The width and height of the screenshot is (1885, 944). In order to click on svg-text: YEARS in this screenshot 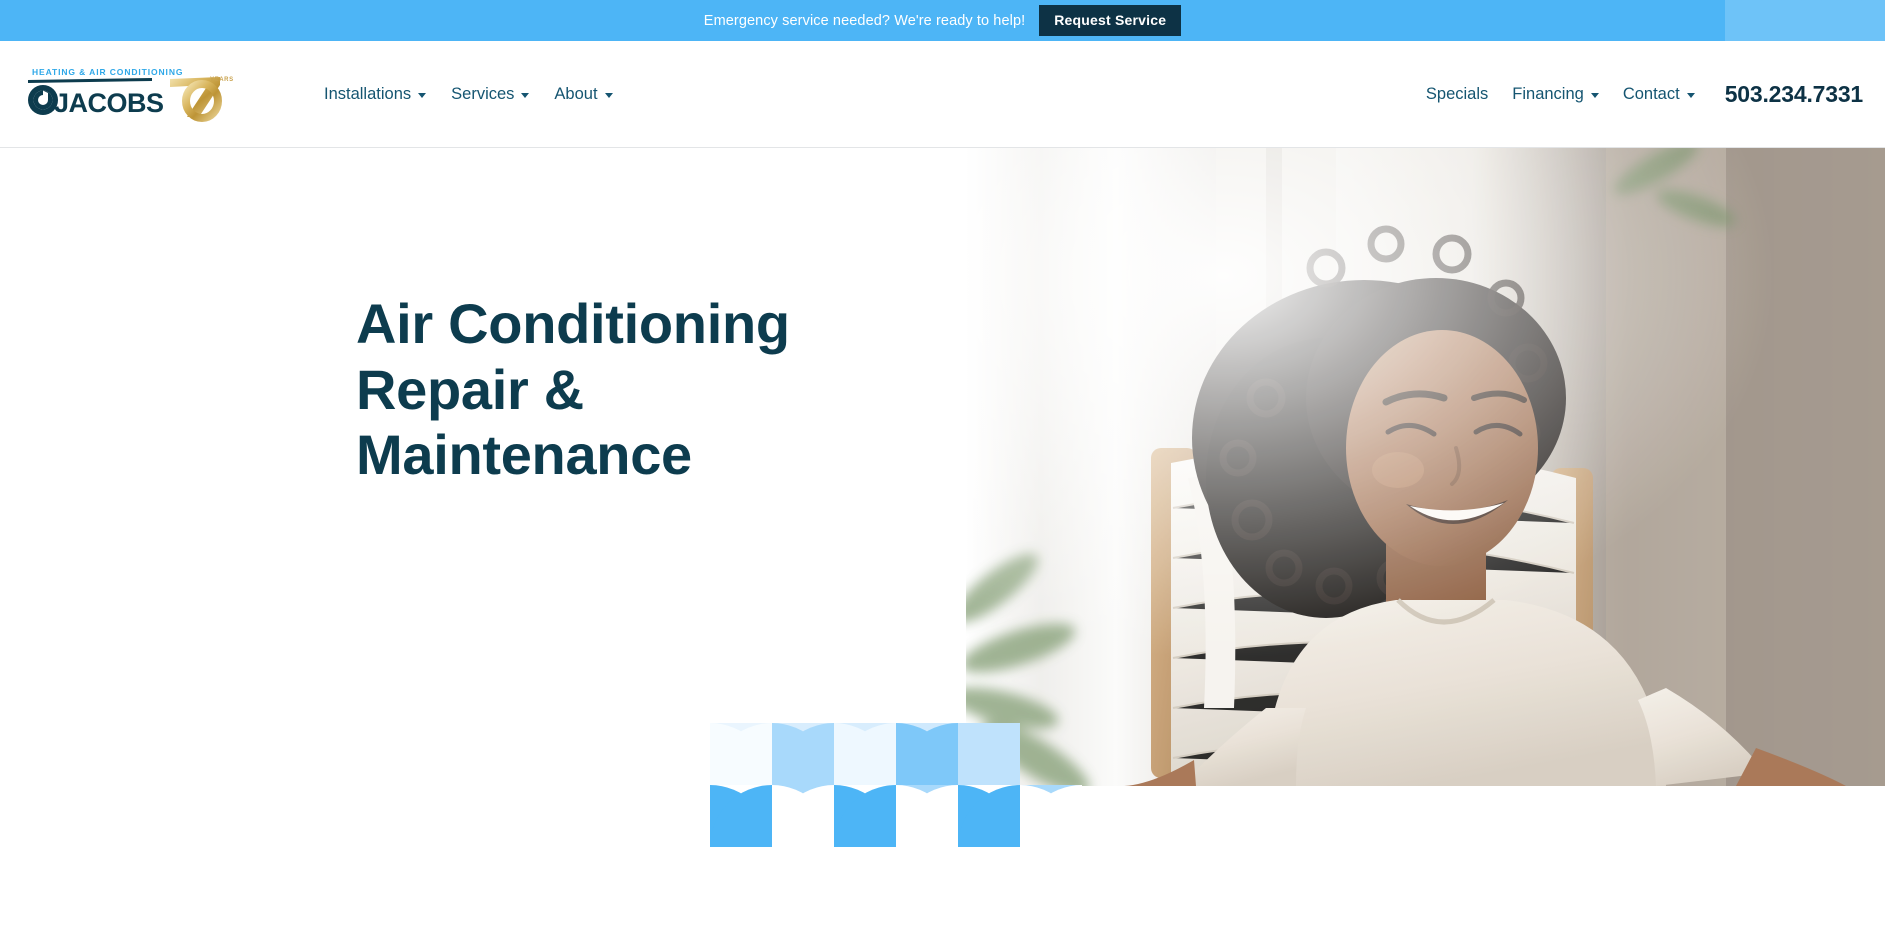, I will do `click(222, 80)`.